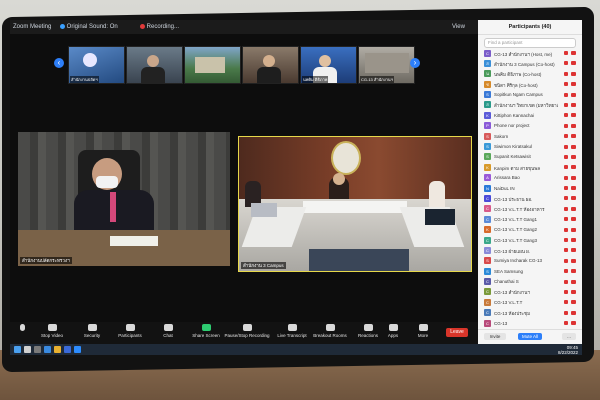  Describe the element at coordinates (37, 349) in the screenshot. I see `task-view-icon` at that location.